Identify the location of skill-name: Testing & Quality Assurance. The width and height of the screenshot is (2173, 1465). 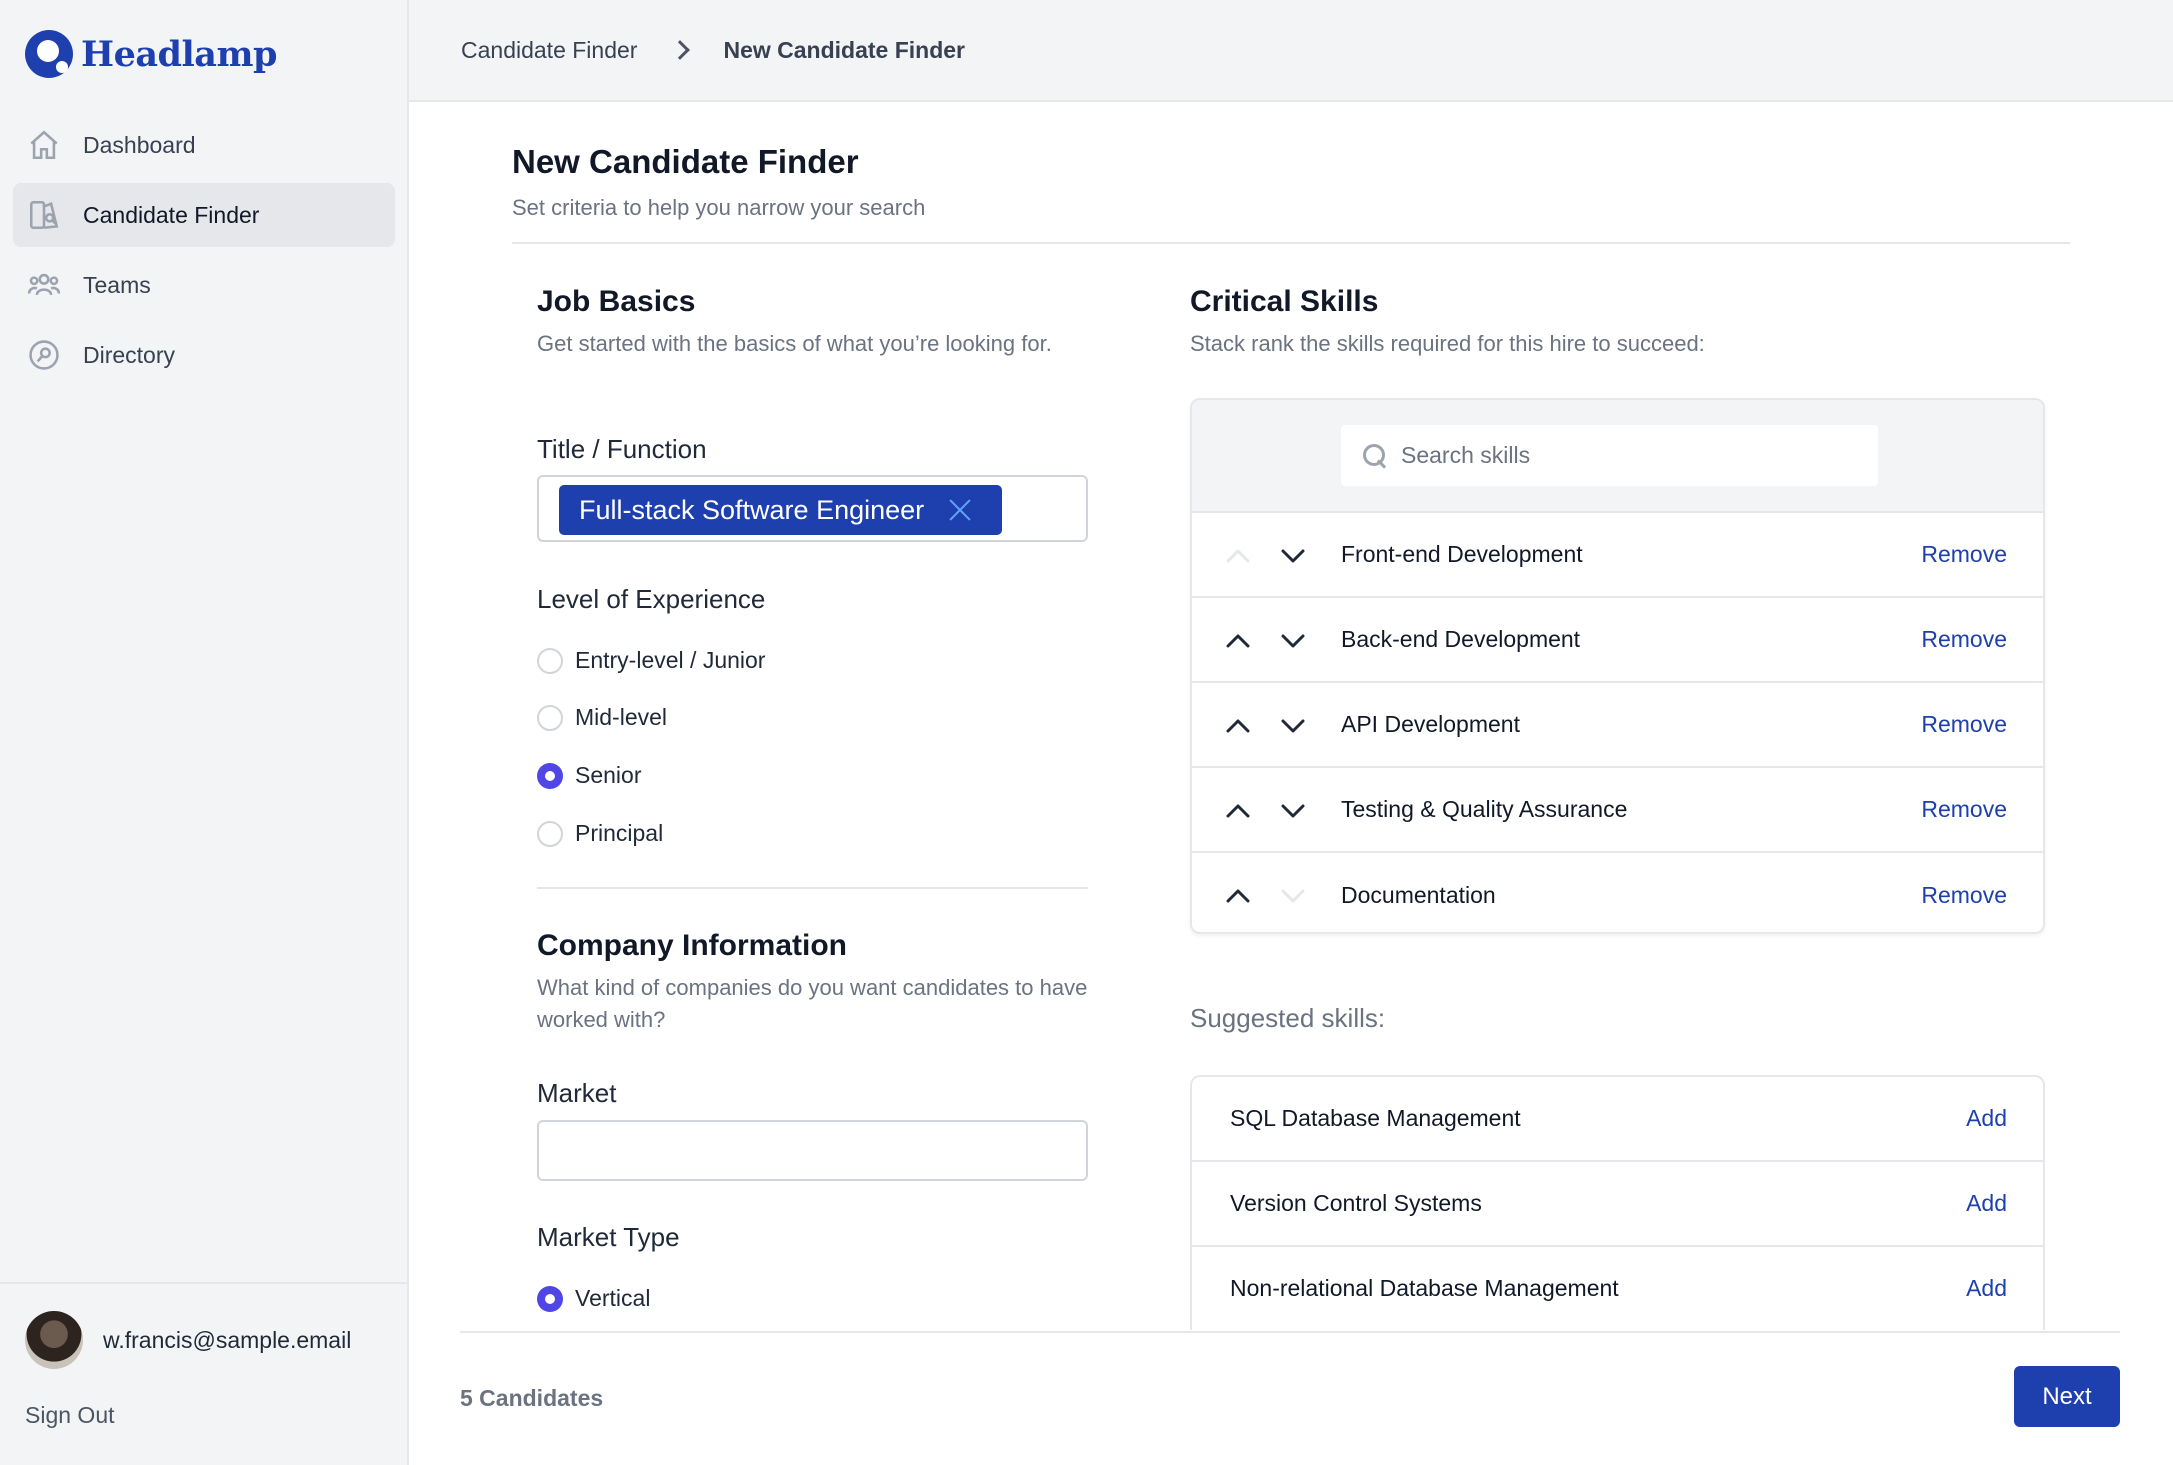
(1484, 809).